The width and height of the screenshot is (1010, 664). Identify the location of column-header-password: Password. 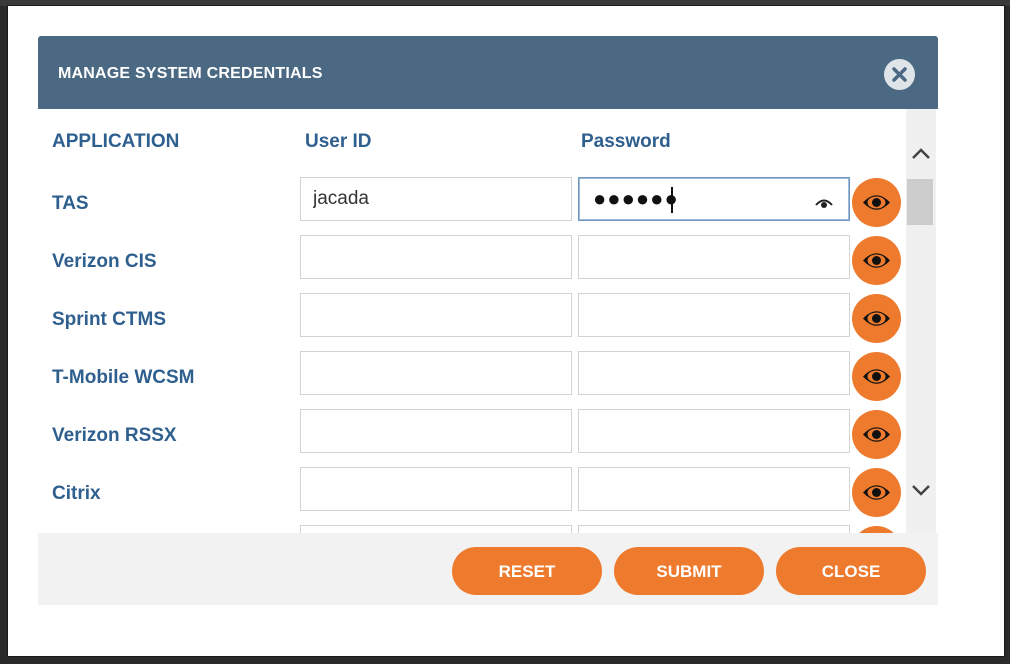
(626, 141).